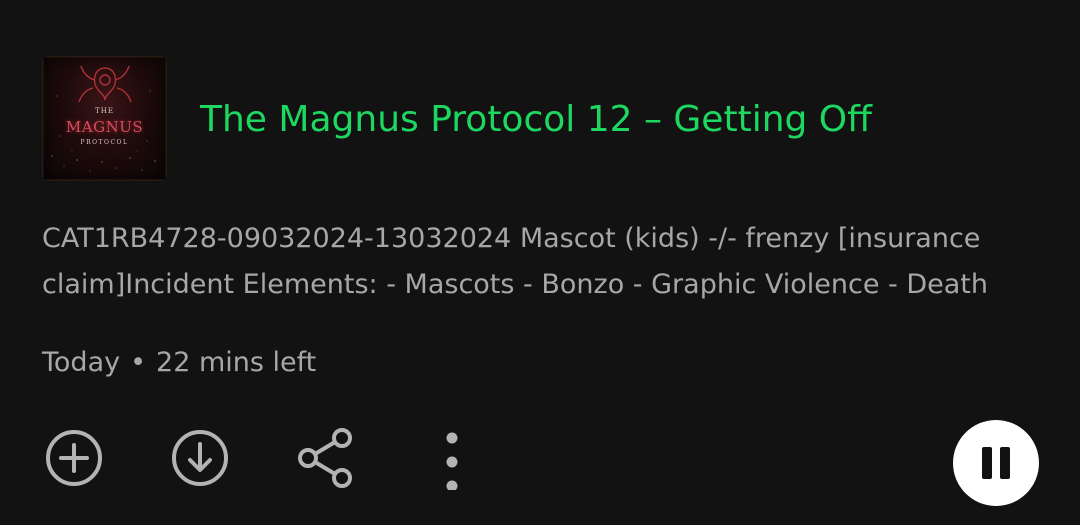  What do you see at coordinates (452, 461) in the screenshot?
I see `more-vertical-icon` at bounding box center [452, 461].